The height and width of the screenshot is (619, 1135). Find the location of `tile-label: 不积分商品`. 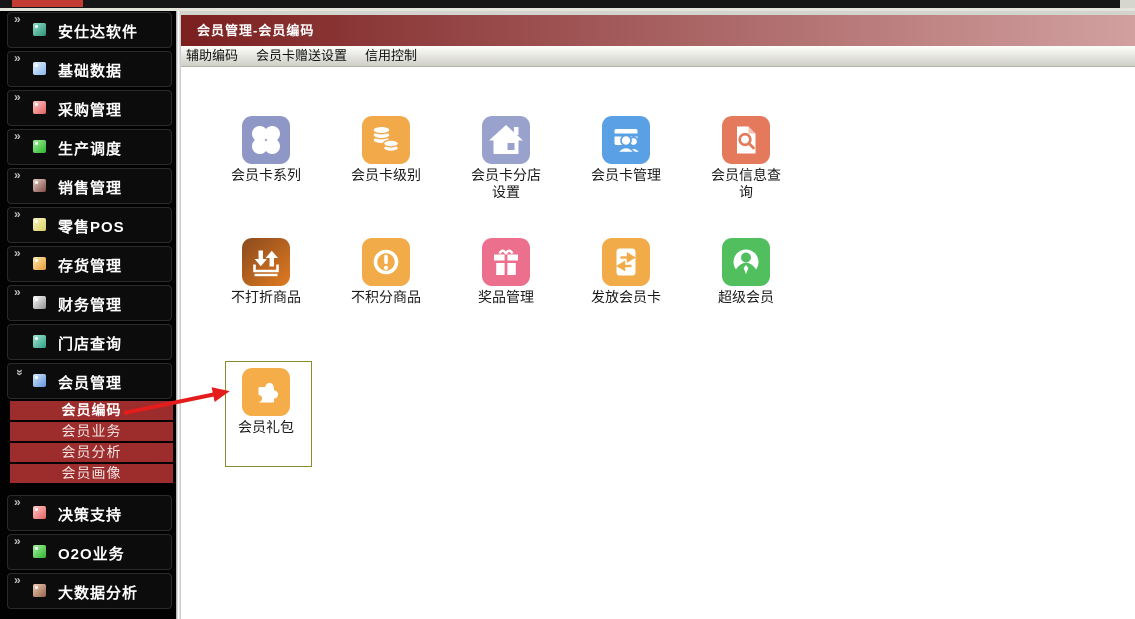

tile-label: 不积分商品 is located at coordinates (386, 297).